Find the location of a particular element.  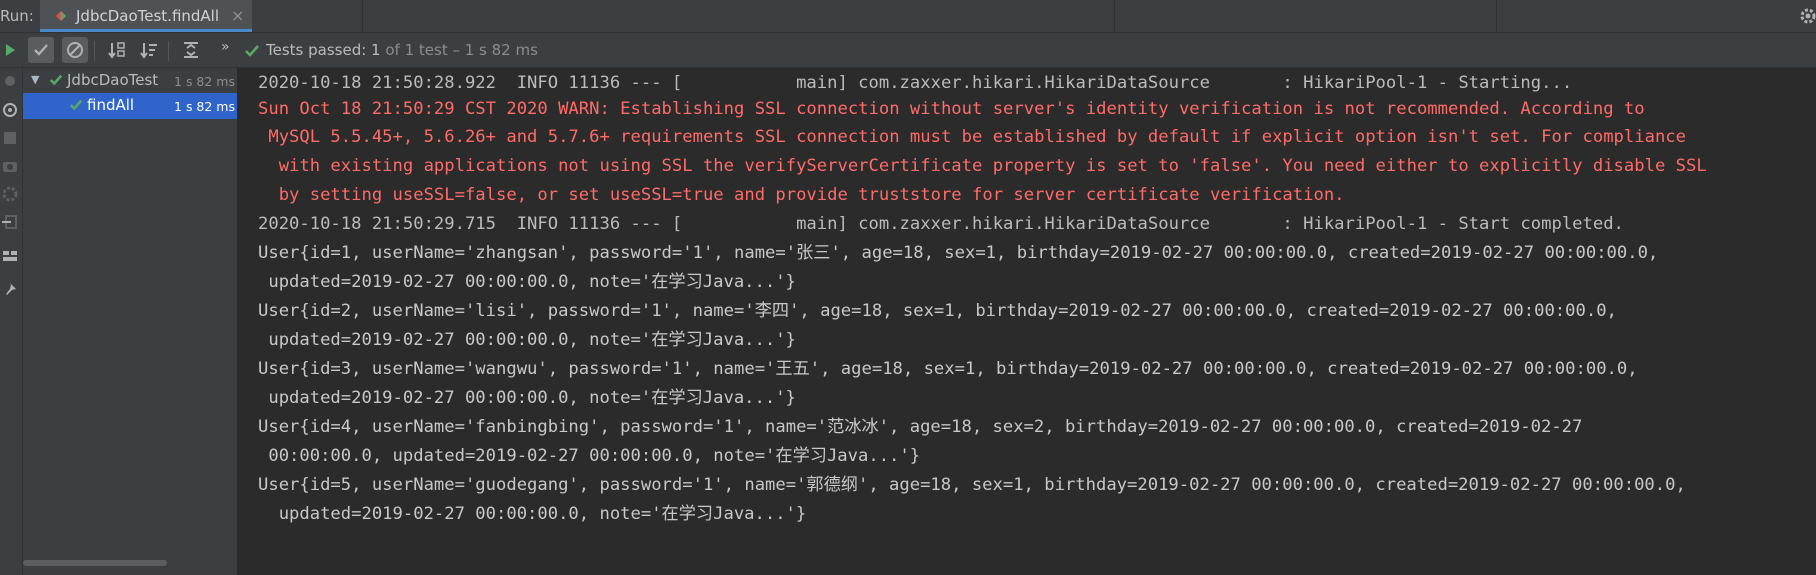

close-icon: × is located at coordinates (237, 15).